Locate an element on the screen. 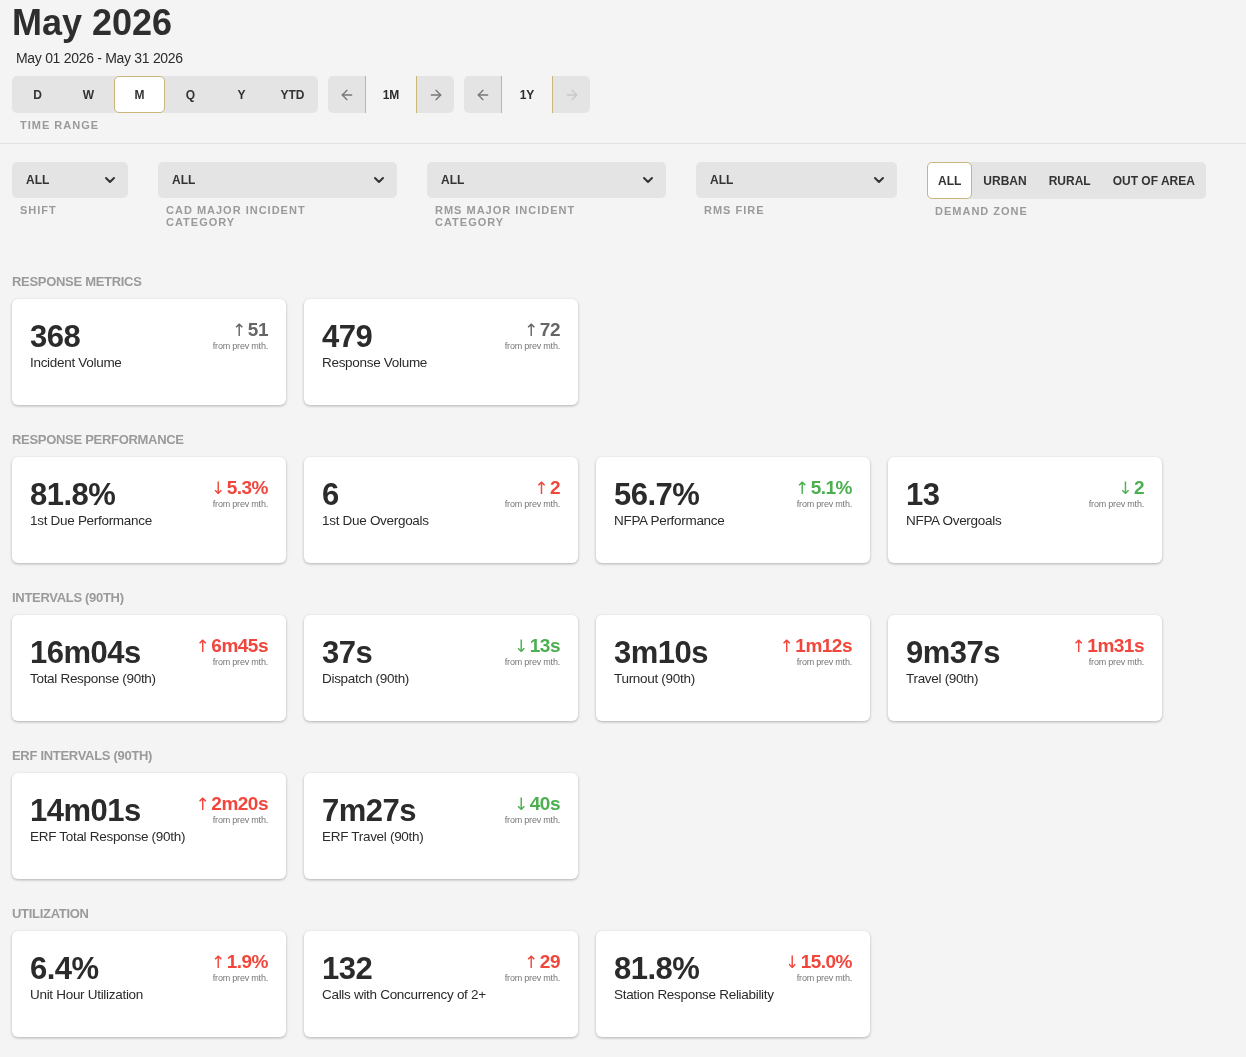  change-value: 6m45s is located at coordinates (239, 646).